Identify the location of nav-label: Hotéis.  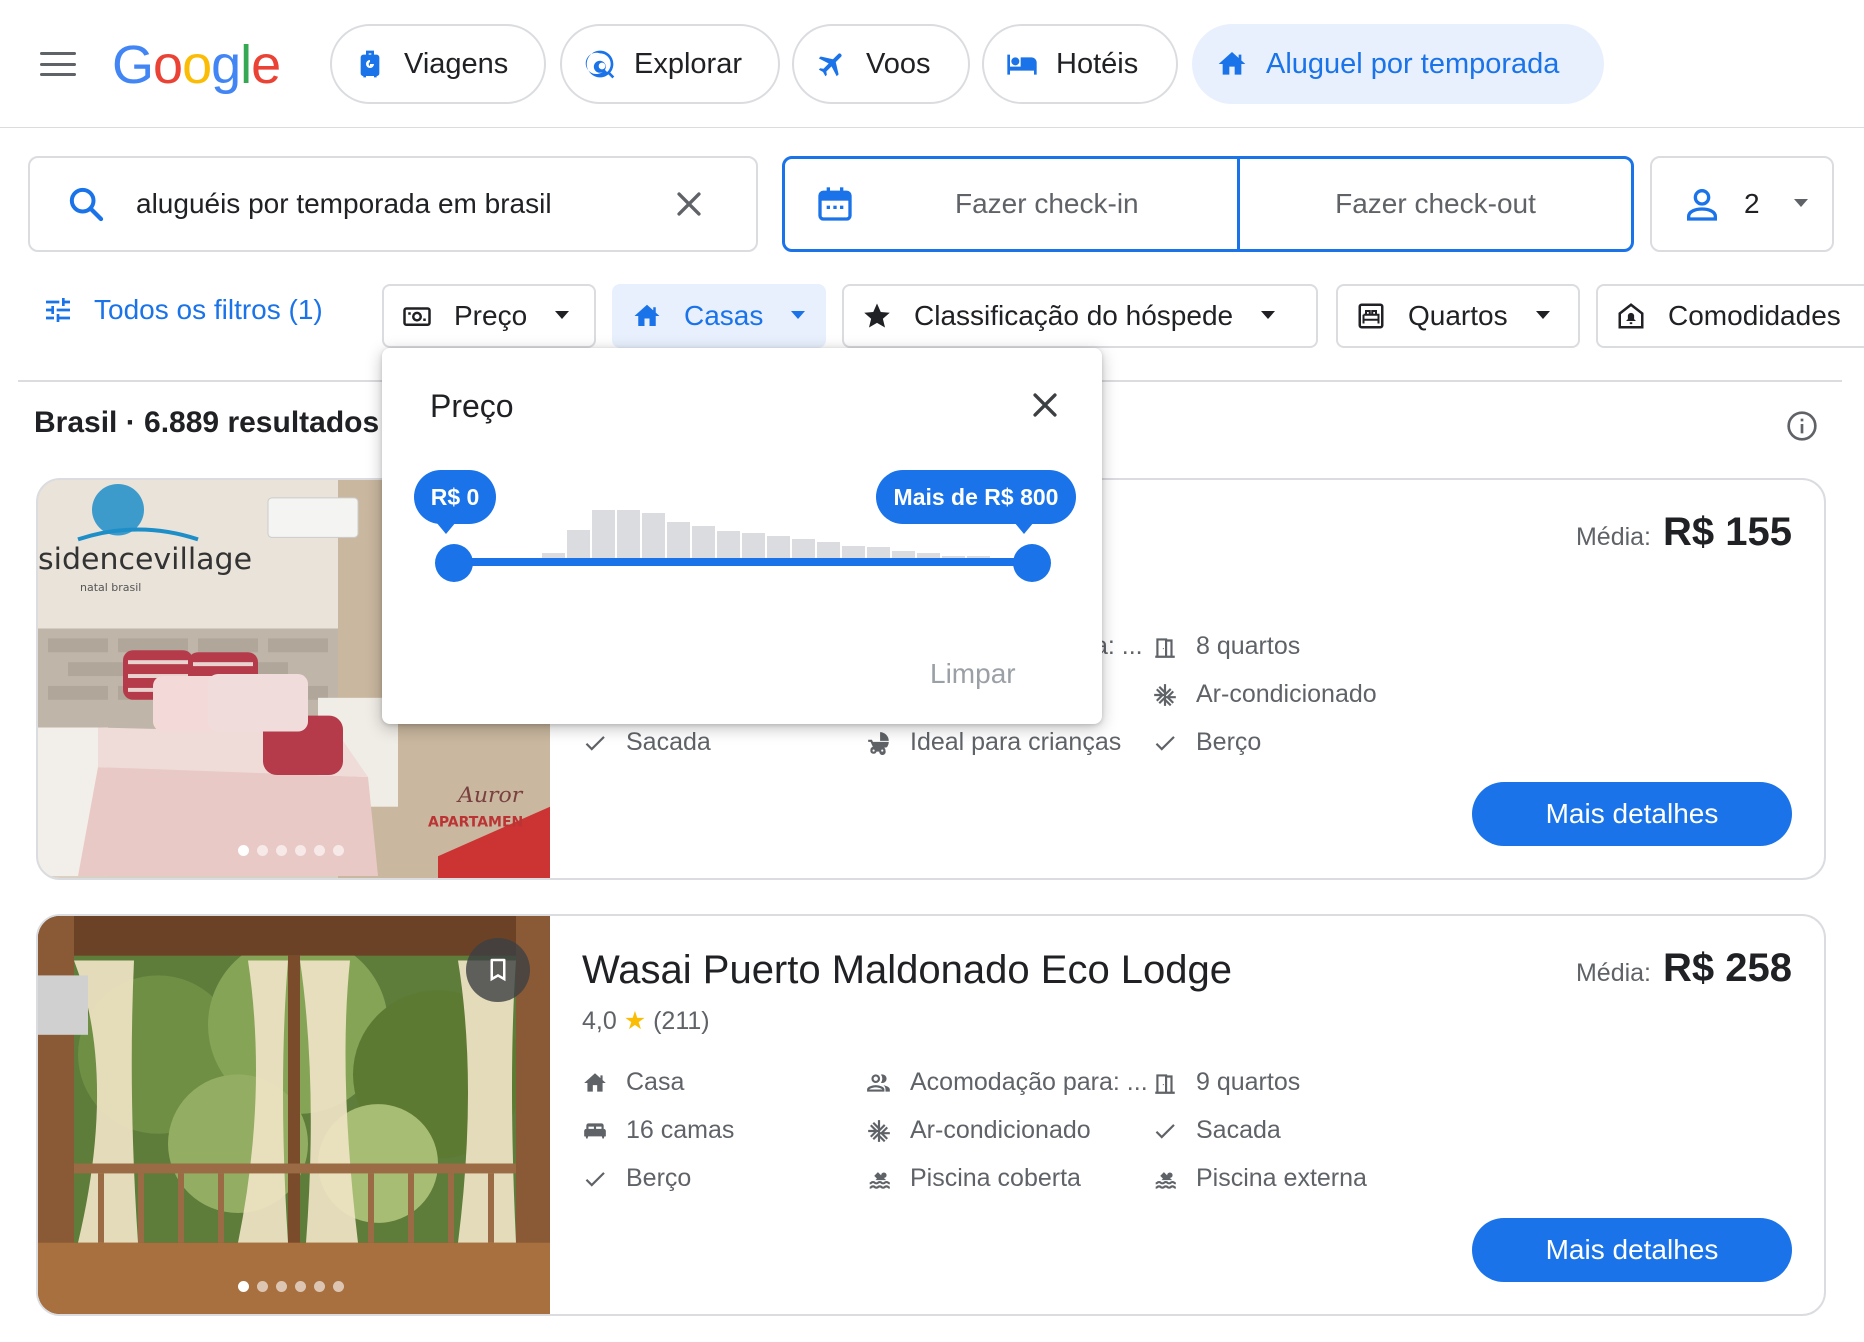
(1097, 63).